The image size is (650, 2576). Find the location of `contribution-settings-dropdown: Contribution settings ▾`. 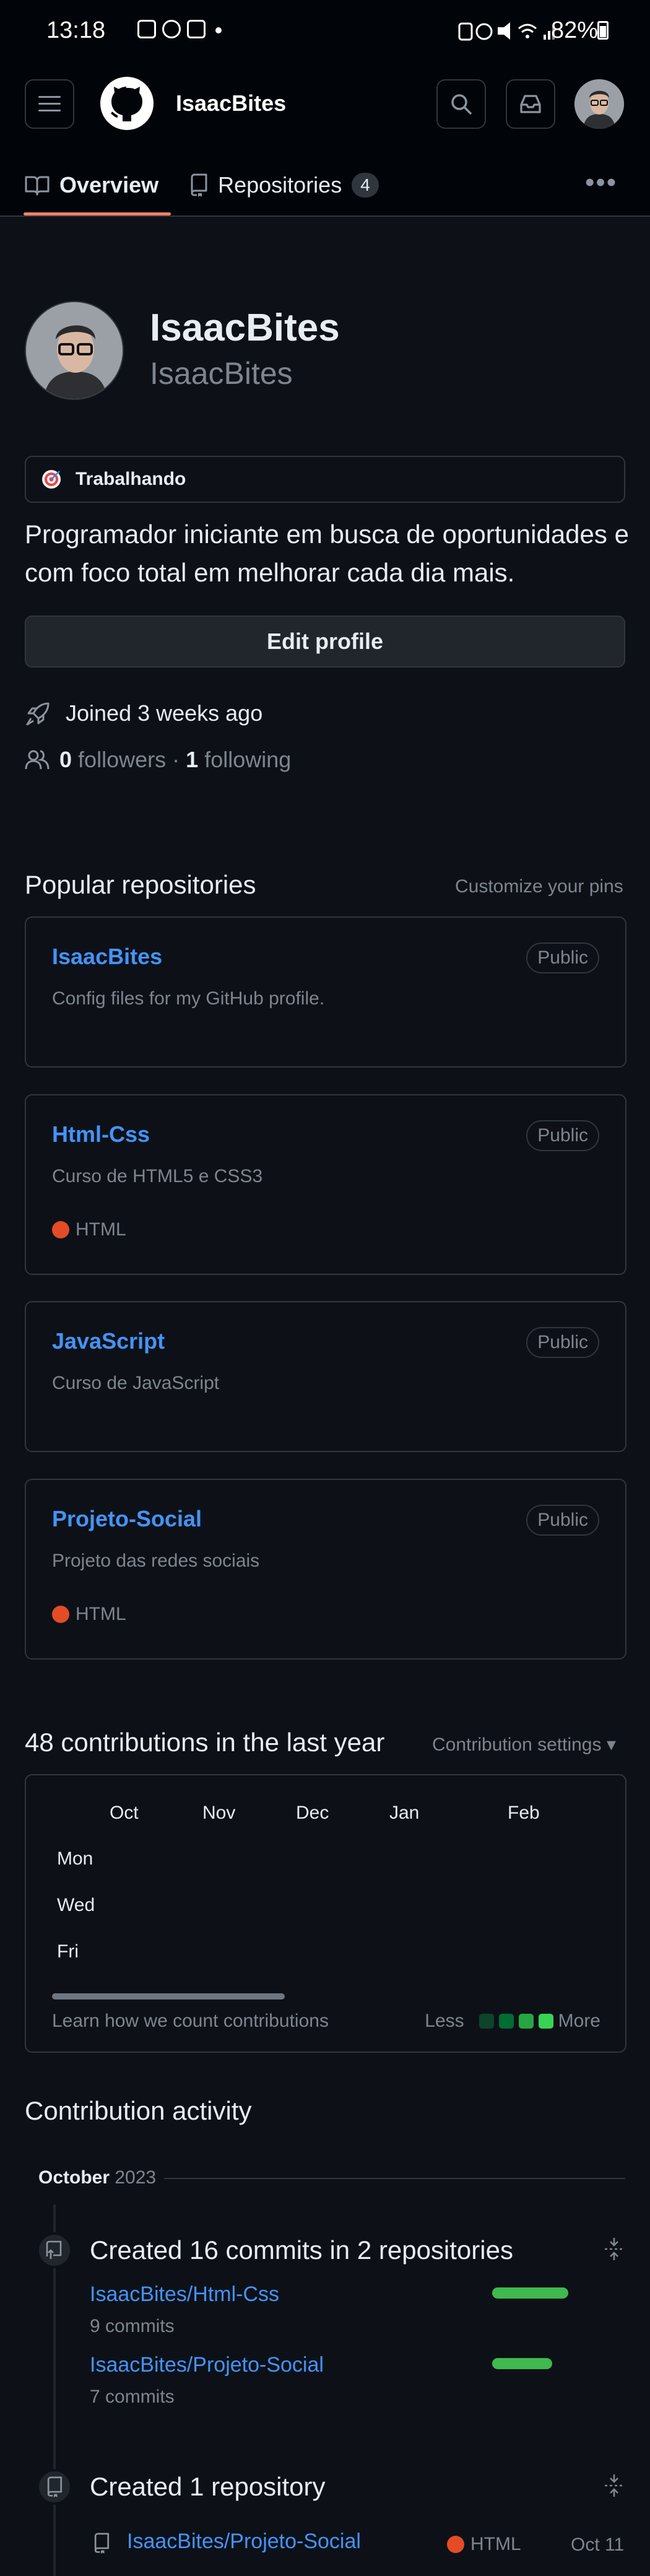

contribution-settings-dropdown: Contribution settings ▾ is located at coordinates (524, 1745).